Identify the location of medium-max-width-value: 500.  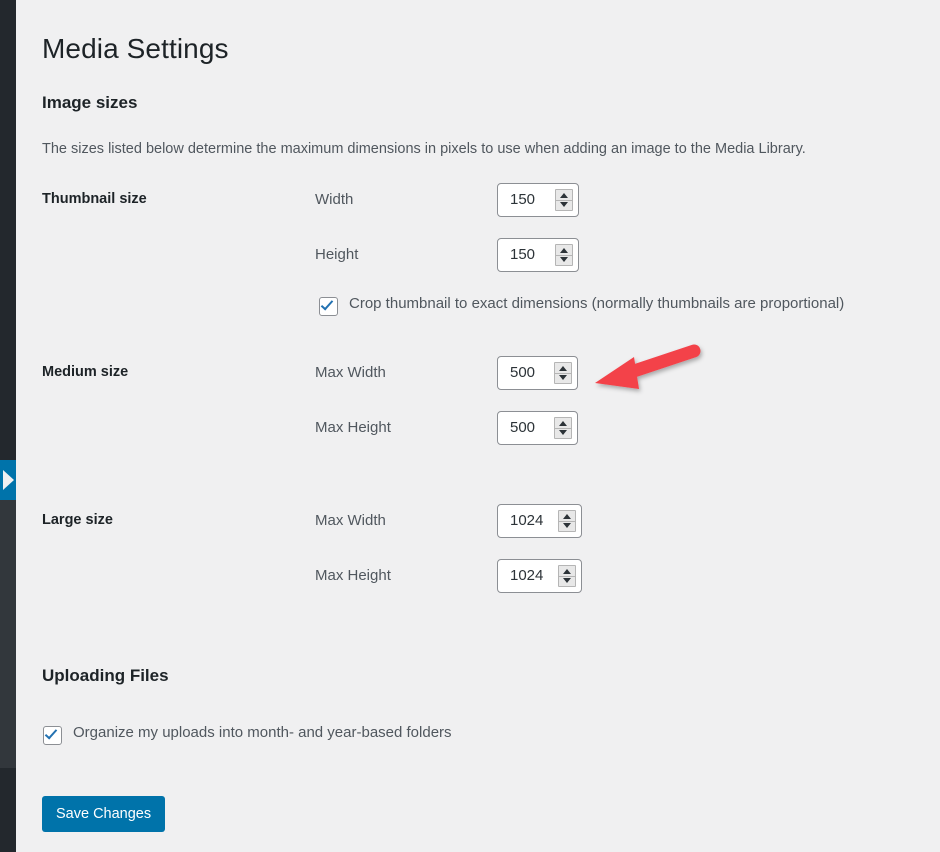
(523, 372).